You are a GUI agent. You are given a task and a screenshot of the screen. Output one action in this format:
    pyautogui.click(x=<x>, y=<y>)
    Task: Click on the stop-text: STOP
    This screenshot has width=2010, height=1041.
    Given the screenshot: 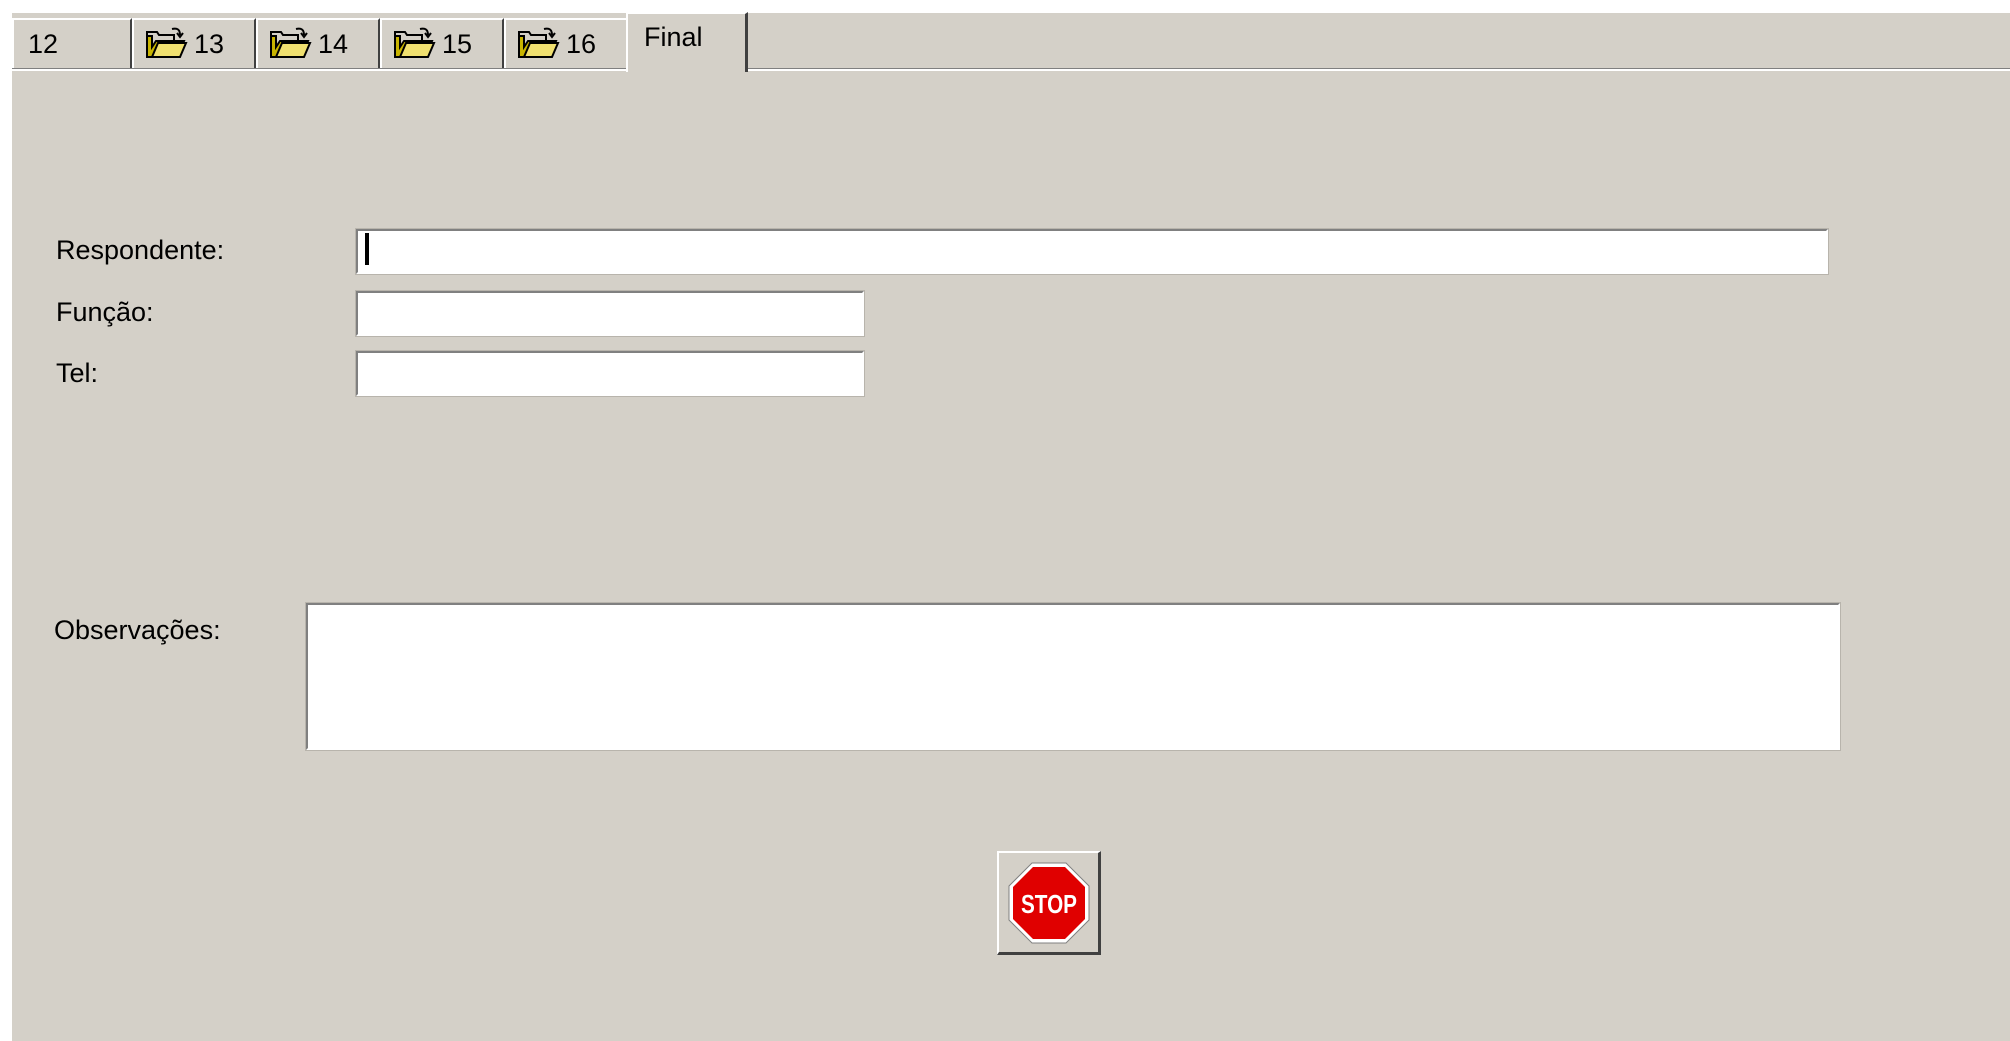 What is the action you would take?
    pyautogui.click(x=1049, y=904)
    